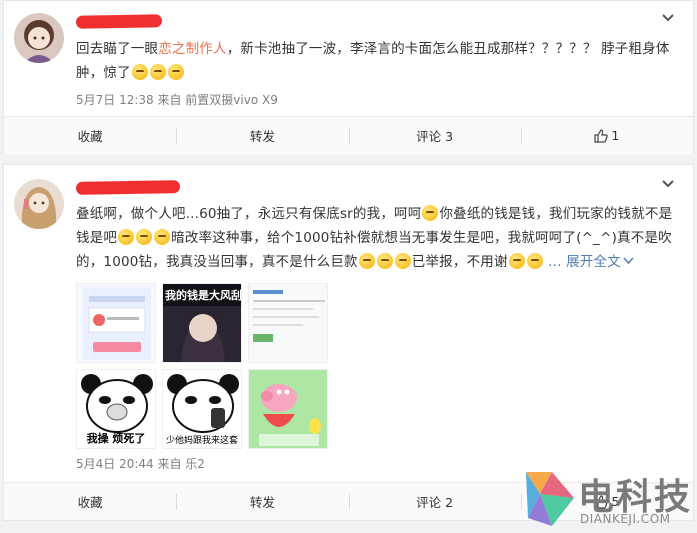 The width and height of the screenshot is (697, 533). I want to click on like-button: 1, so click(606, 135).